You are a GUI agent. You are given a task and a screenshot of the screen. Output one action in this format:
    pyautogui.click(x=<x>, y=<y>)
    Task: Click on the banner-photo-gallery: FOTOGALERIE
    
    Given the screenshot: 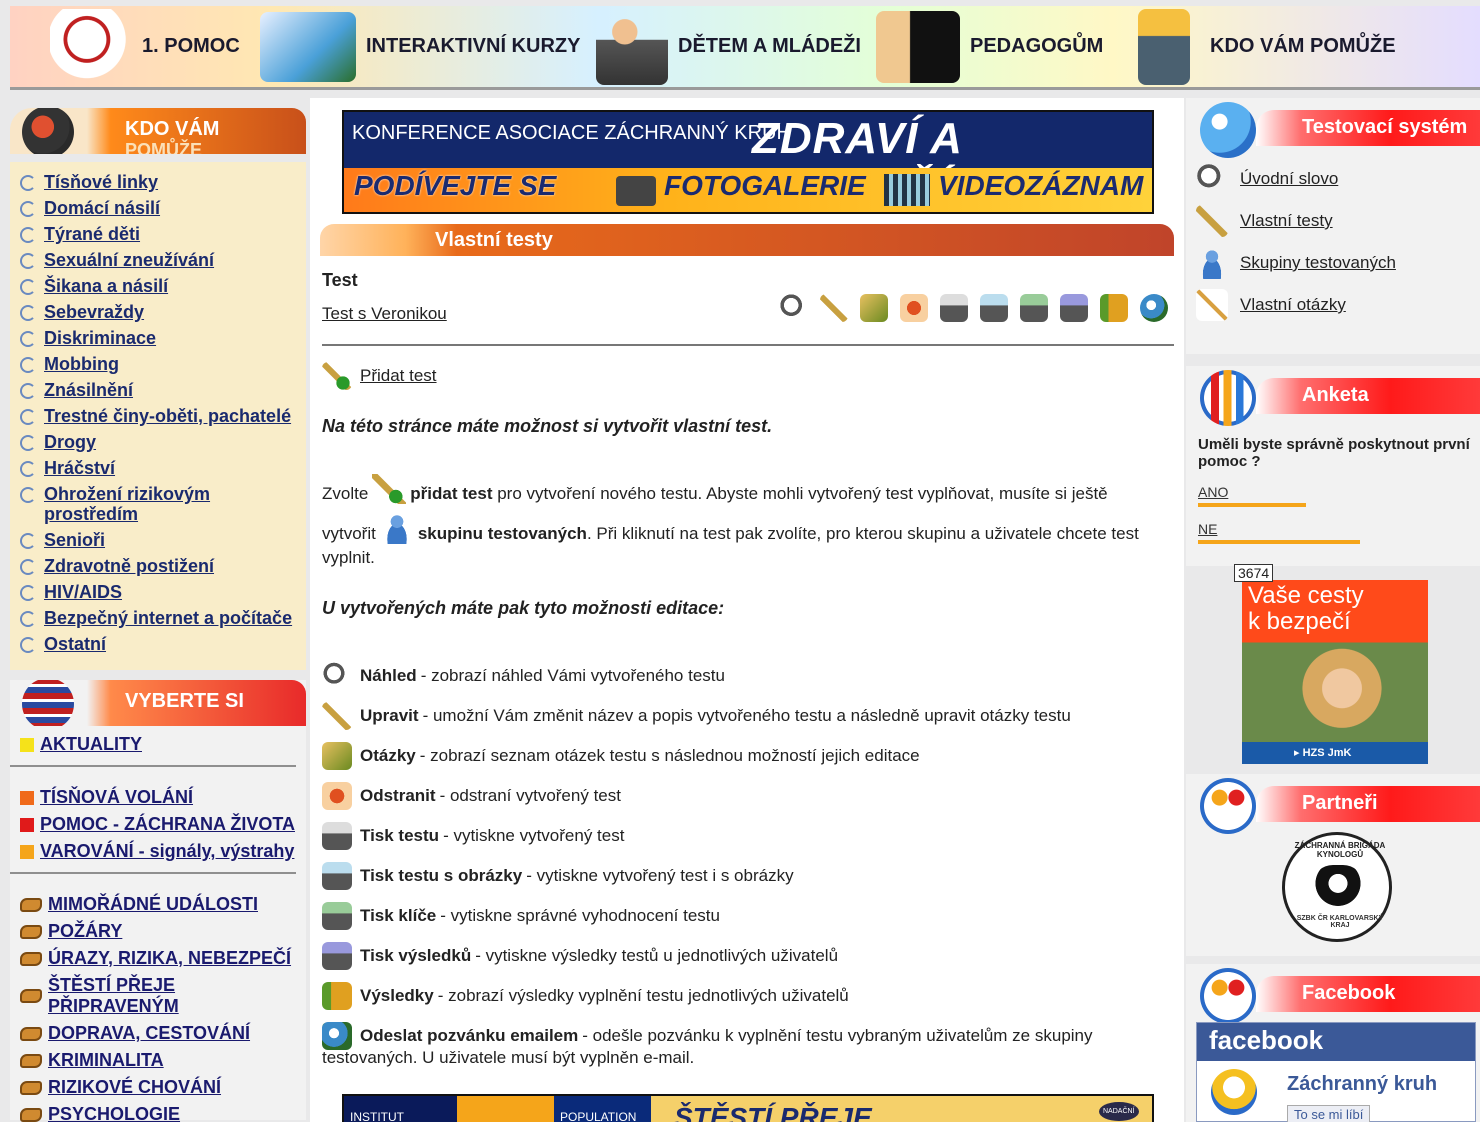 What is the action you would take?
    pyautogui.click(x=765, y=186)
    